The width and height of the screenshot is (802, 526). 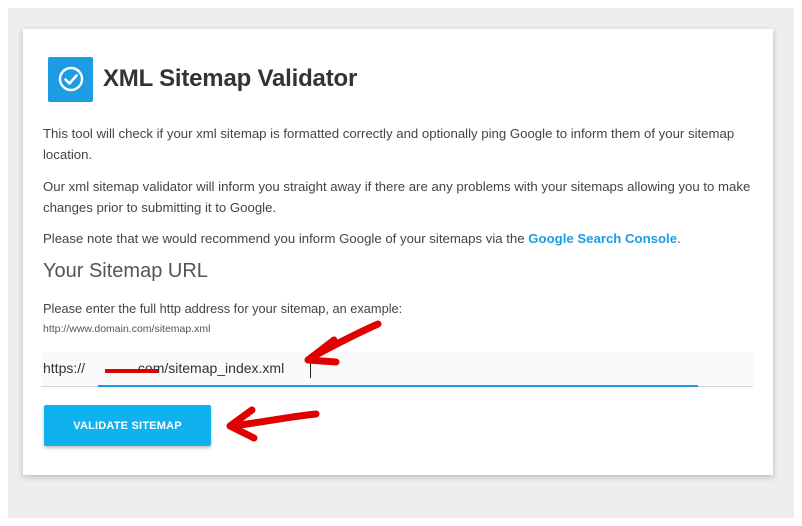 What do you see at coordinates (230, 78) in the screenshot?
I see `page-title: XML Sitemap Validator` at bounding box center [230, 78].